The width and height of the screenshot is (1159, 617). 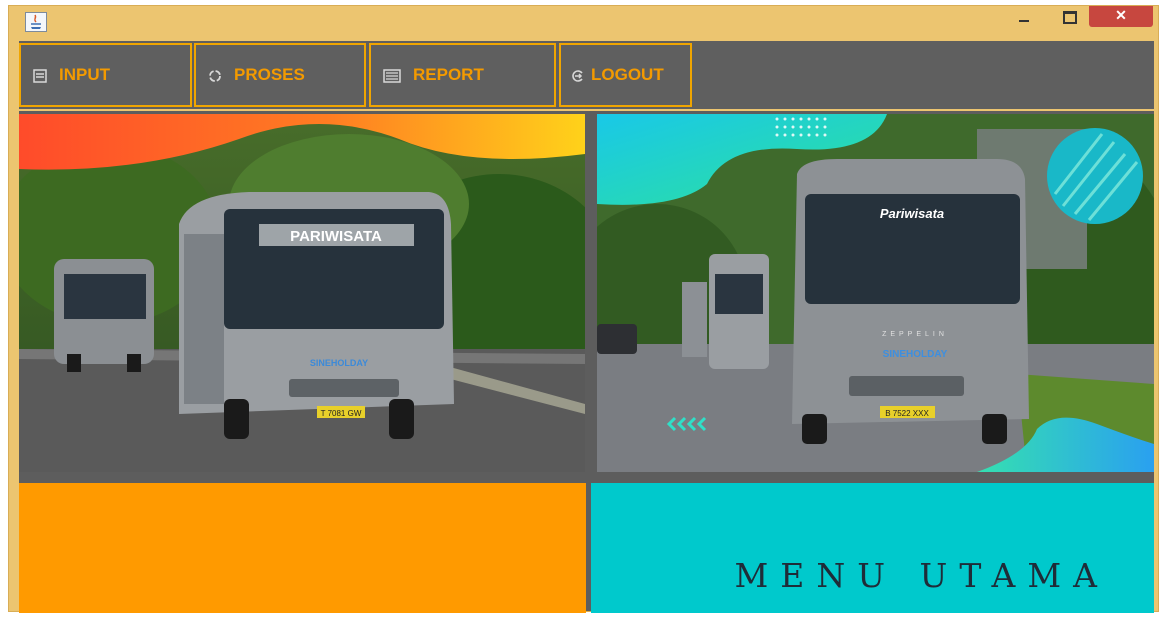 I want to click on list-icon, so click(x=40, y=75).